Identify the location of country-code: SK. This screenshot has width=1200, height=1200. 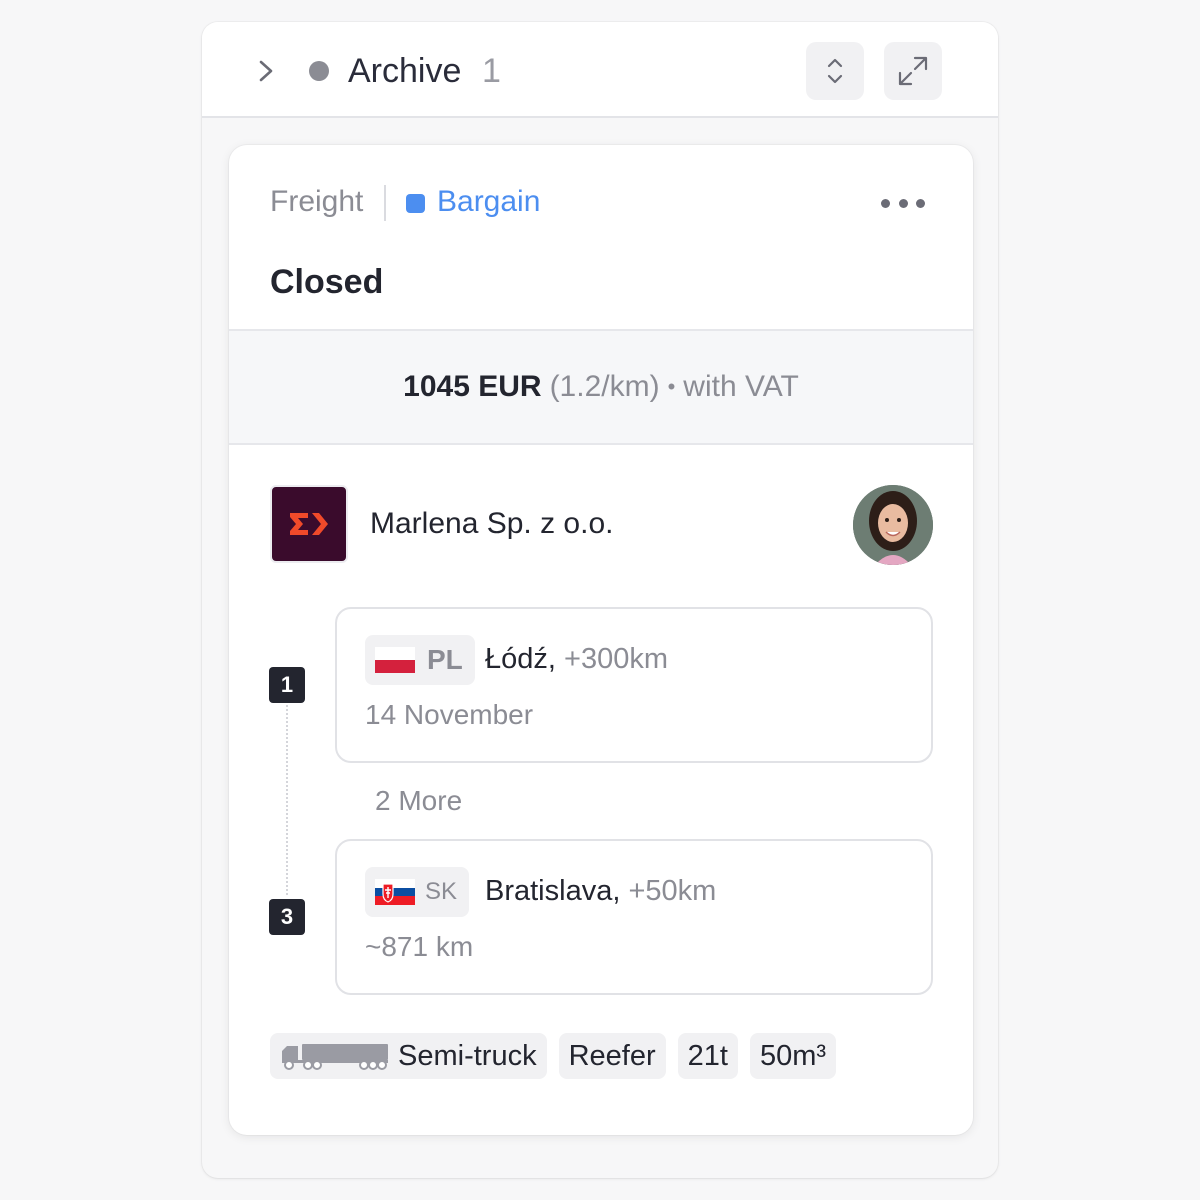
(441, 891).